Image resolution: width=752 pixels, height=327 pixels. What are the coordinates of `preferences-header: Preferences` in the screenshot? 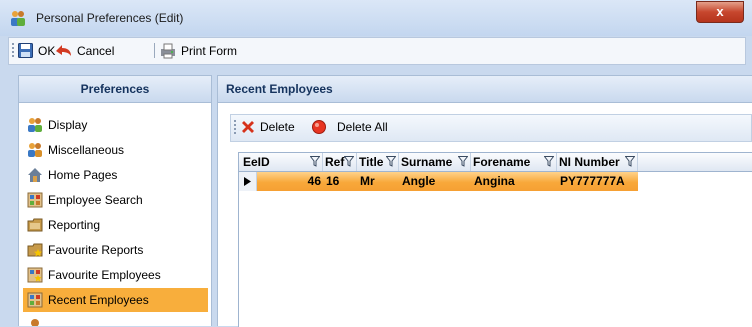 It's located at (115, 89).